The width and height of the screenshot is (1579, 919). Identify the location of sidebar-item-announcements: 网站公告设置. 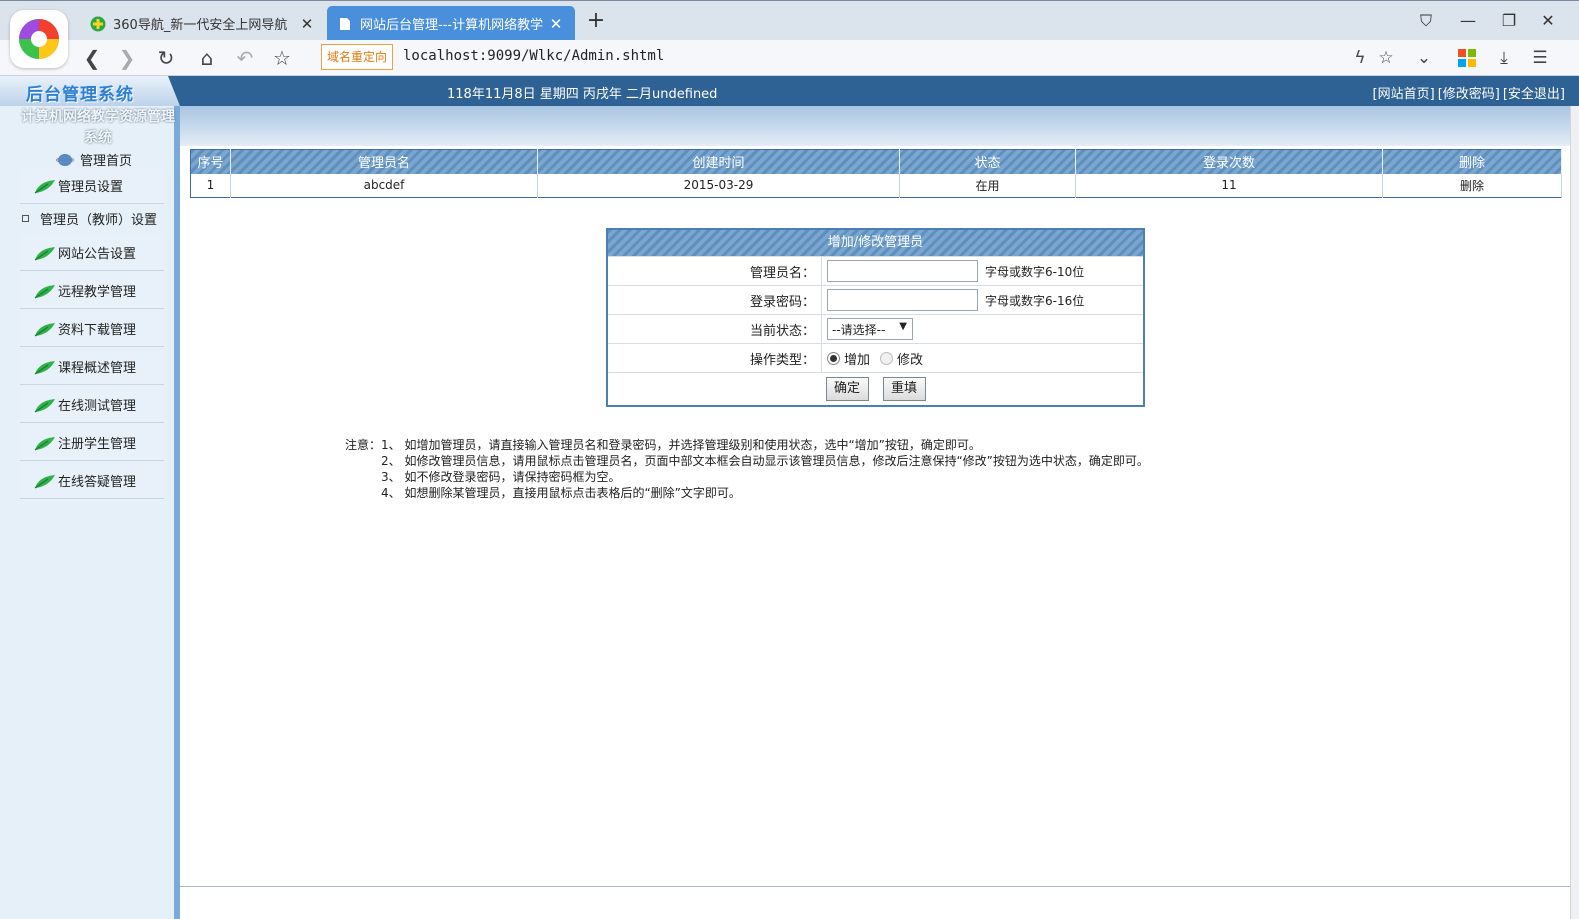
(92, 253).